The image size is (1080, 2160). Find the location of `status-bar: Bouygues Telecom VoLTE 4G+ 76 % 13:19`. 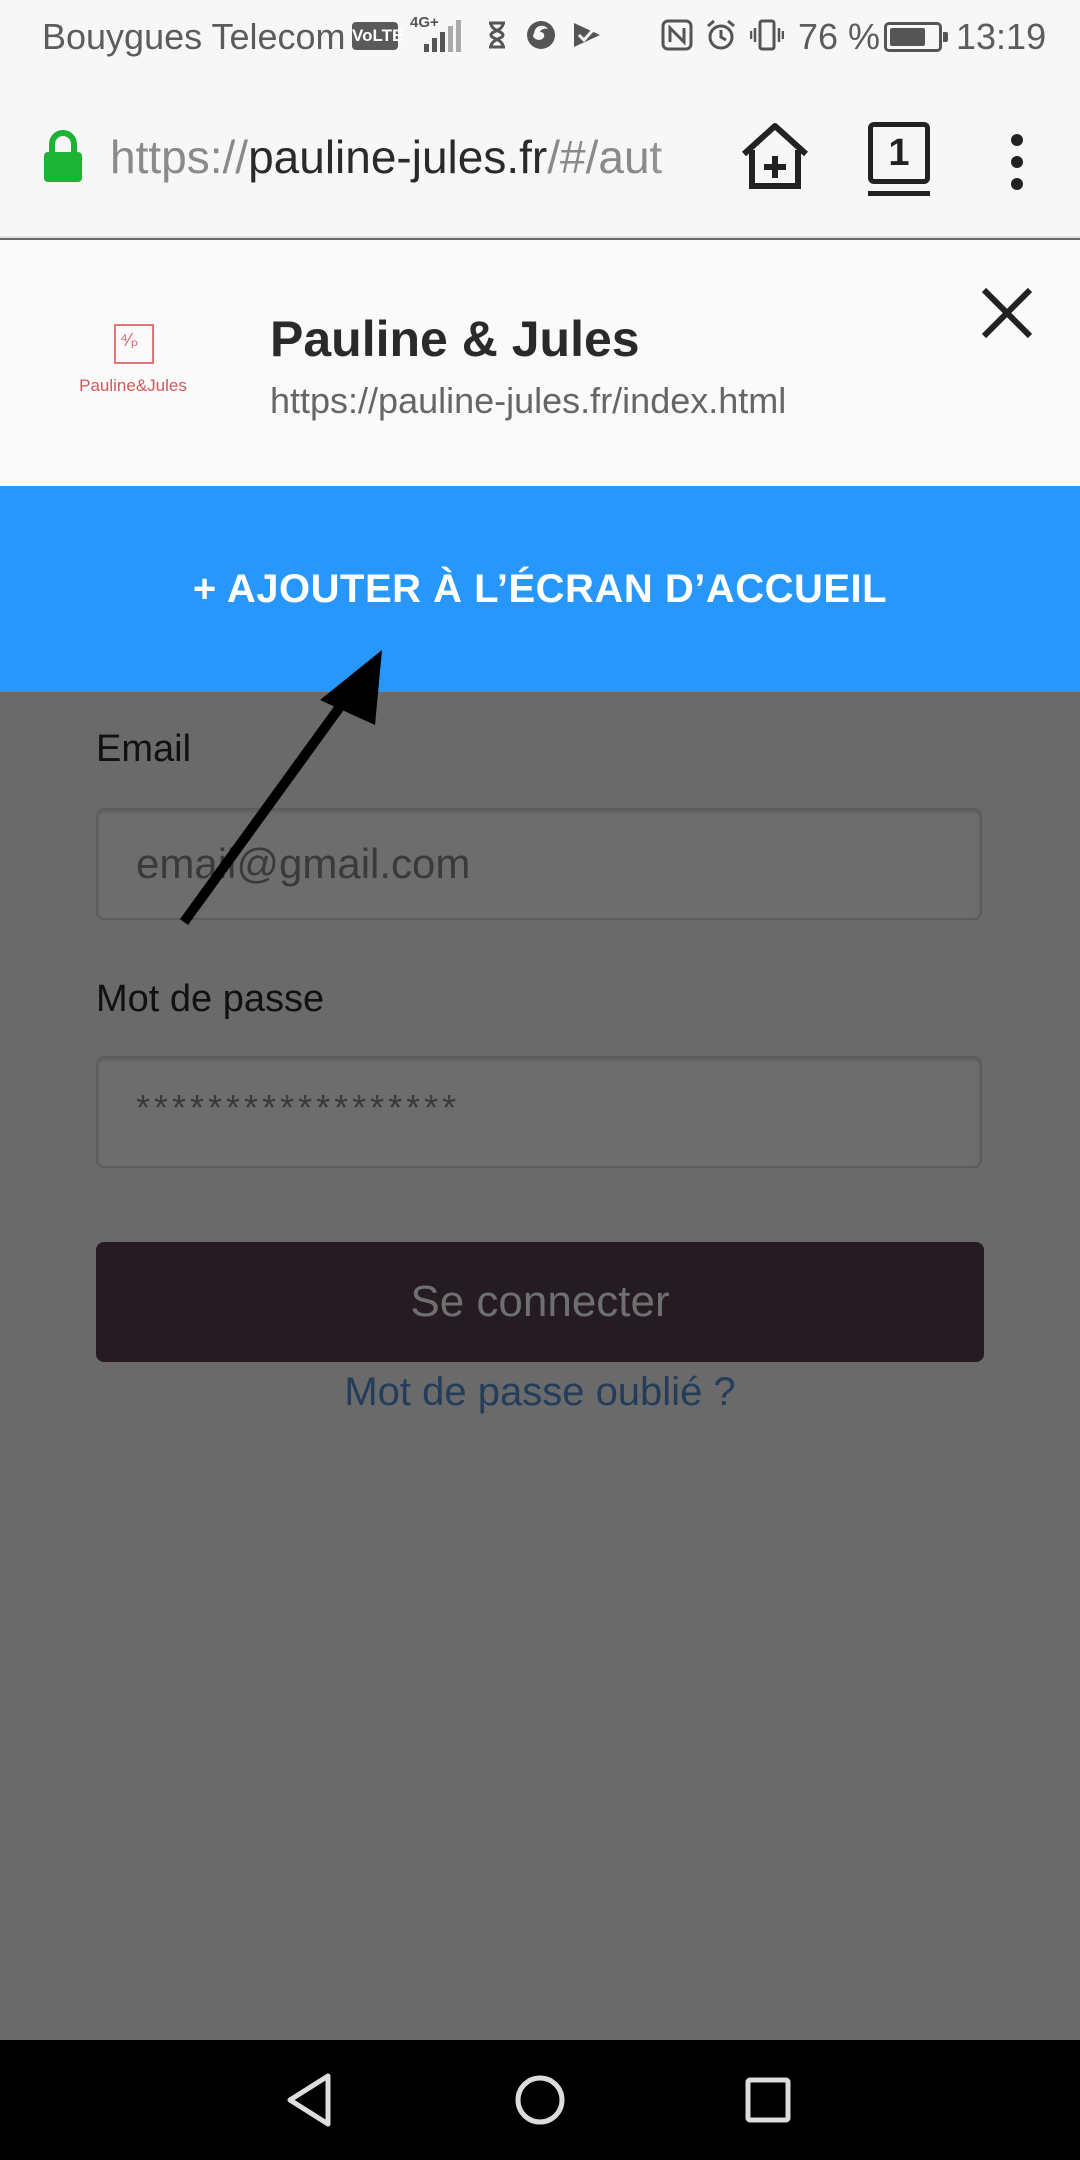

status-bar: Bouygues Telecom VoLTE 4G+ 76 % 13:19 is located at coordinates (540, 36).